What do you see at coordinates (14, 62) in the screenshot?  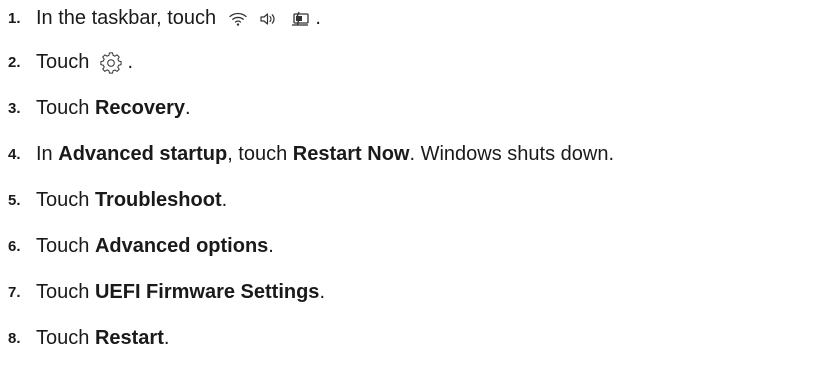 I see `step-number: 2.` at bounding box center [14, 62].